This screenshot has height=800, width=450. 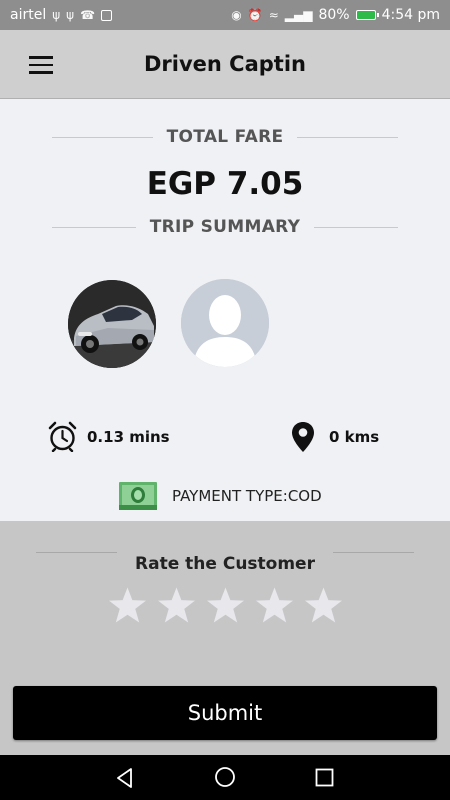 I want to click on app-notification-icon, so click(x=107, y=15).